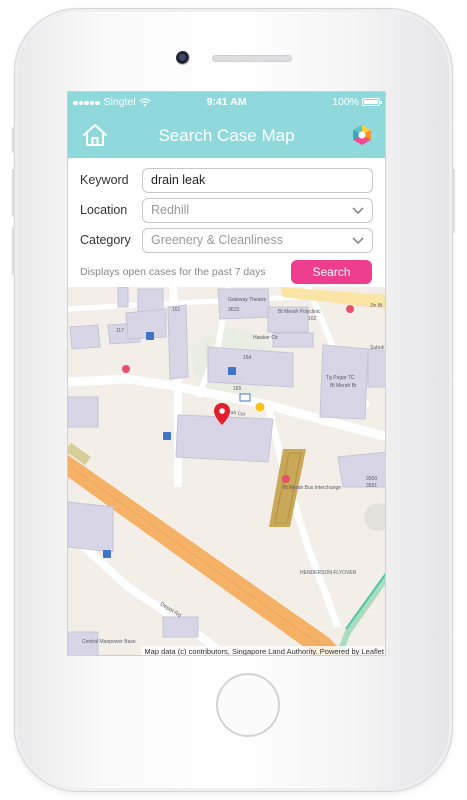 Image resolution: width=467 pixels, height=800 pixels. Describe the element at coordinates (13, 251) in the screenshot. I see `volume-down-button` at that location.